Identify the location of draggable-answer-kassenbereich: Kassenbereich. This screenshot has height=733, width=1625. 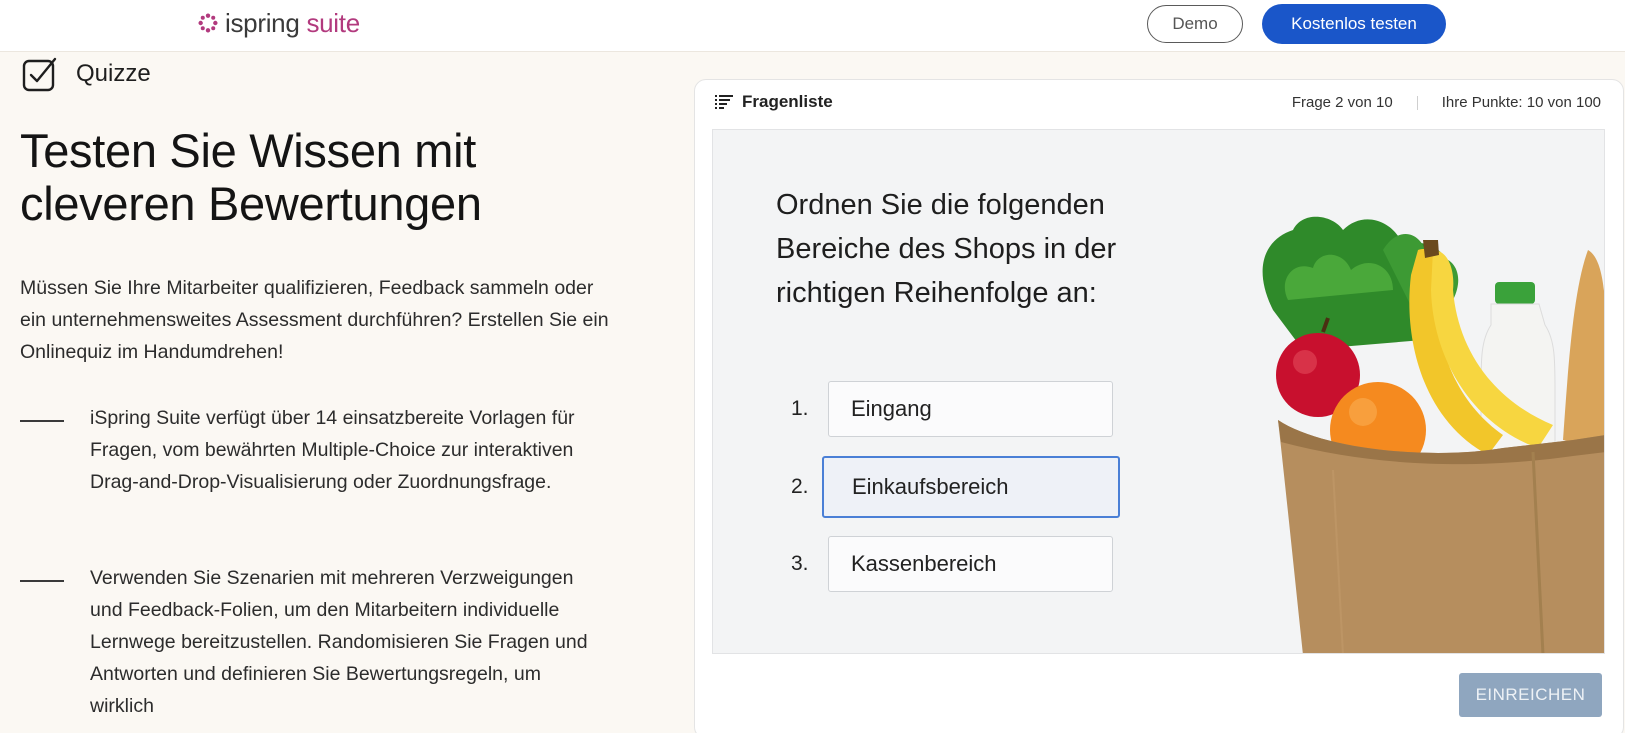
(970, 564).